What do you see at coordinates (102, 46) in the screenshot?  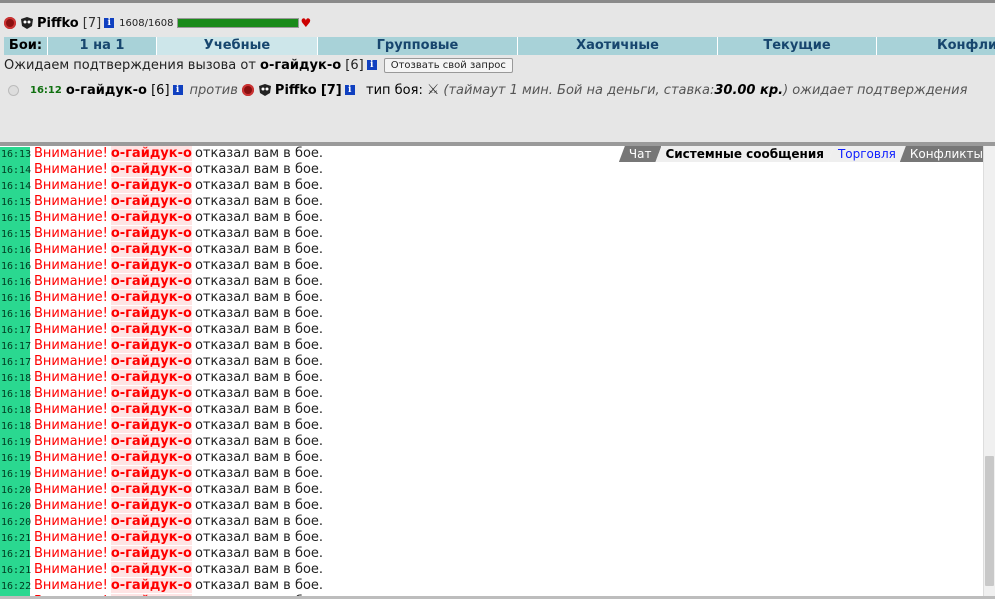 I see `tab-1v1: 1 на 1` at bounding box center [102, 46].